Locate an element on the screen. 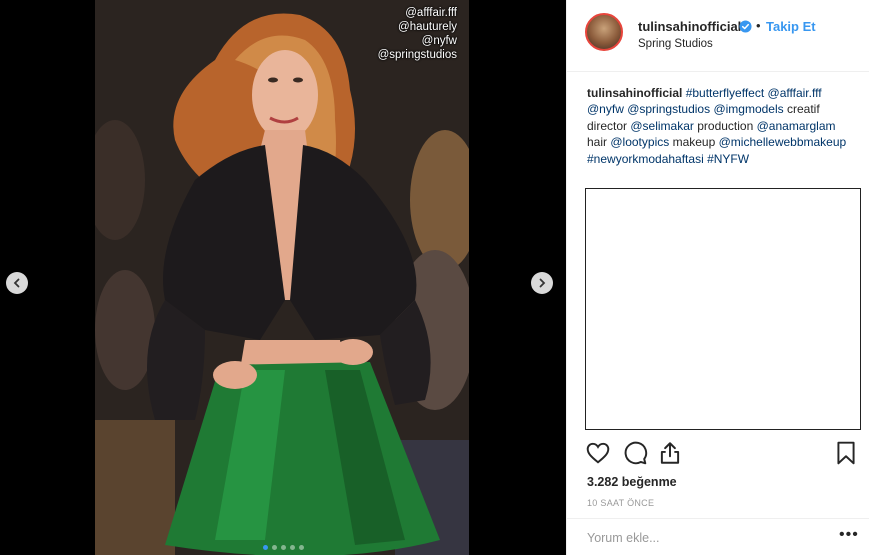  slide-indicator is located at coordinates (283, 547).